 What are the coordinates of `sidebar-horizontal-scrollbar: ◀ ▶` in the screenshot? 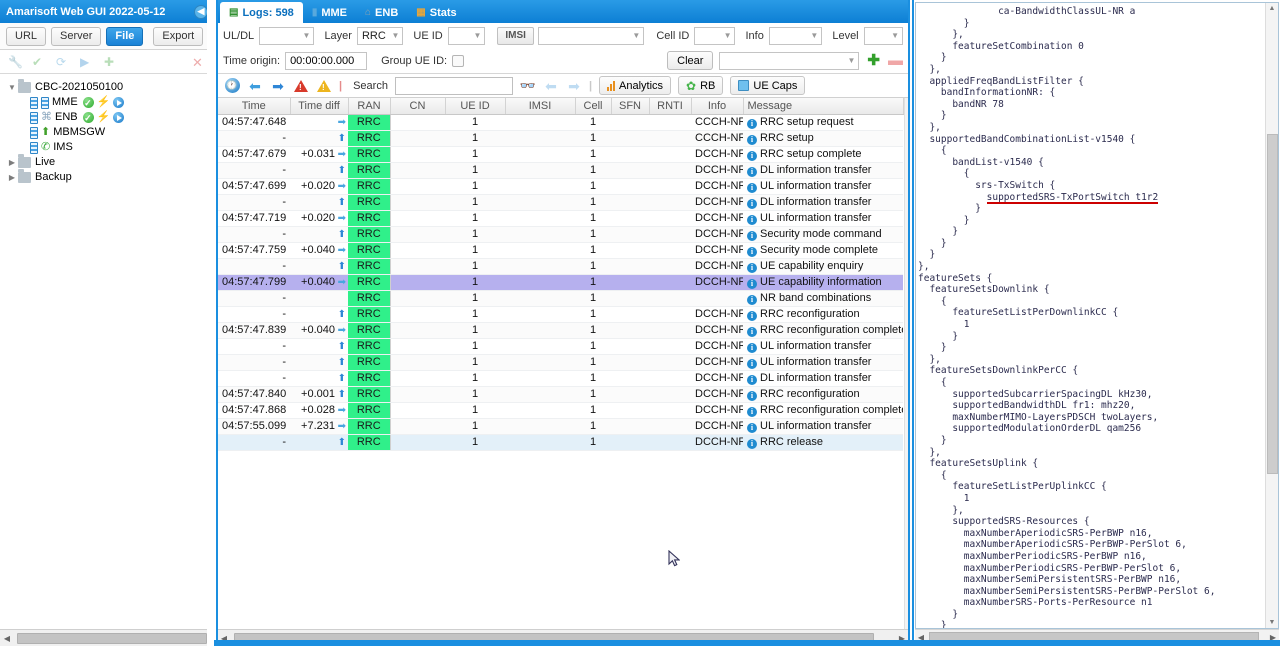 It's located at (107, 637).